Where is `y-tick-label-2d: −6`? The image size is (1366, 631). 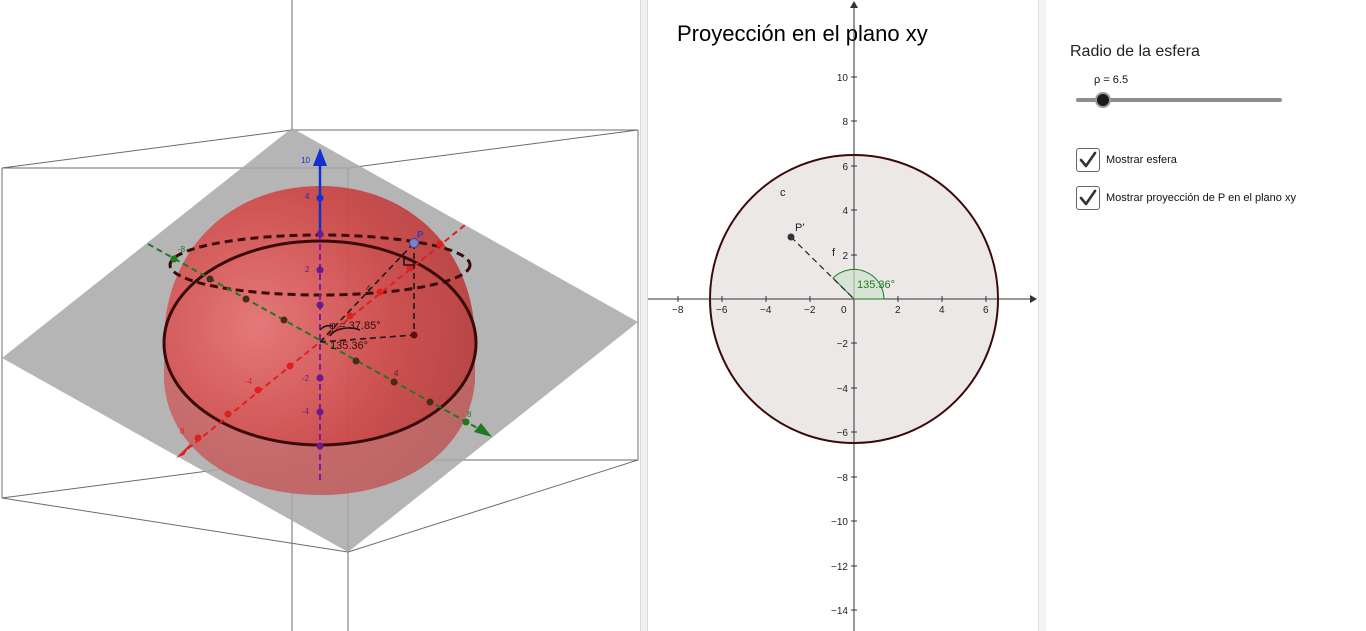 y-tick-label-2d: −6 is located at coordinates (843, 433).